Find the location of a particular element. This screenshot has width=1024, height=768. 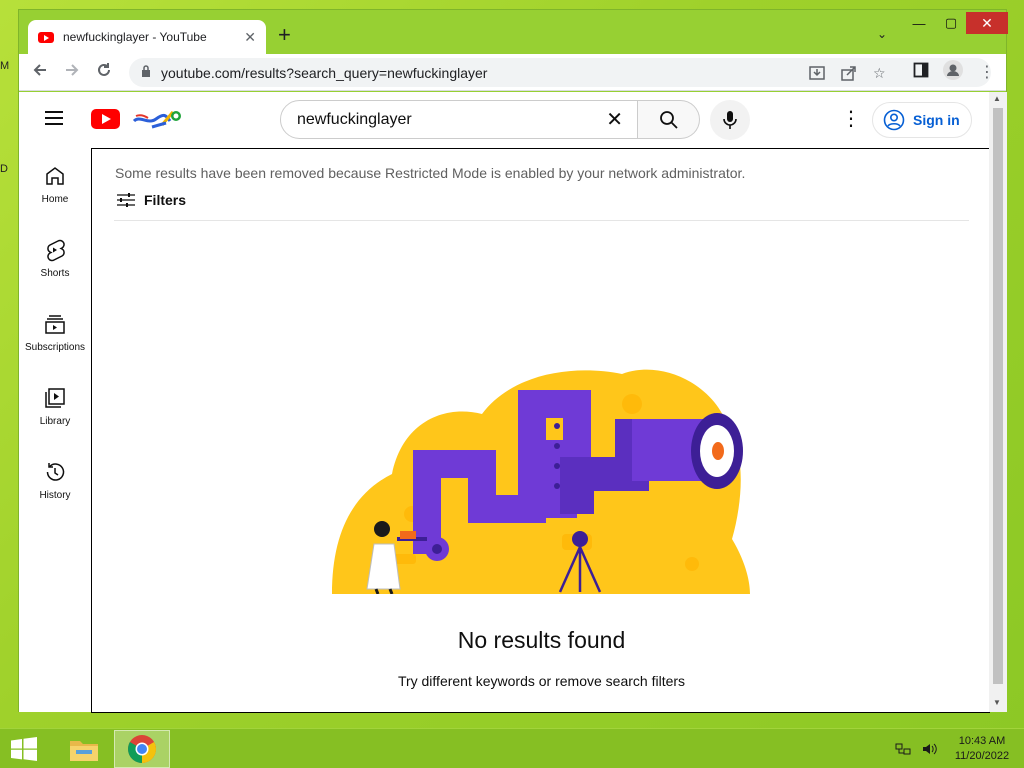

search-icon is located at coordinates (668, 119).